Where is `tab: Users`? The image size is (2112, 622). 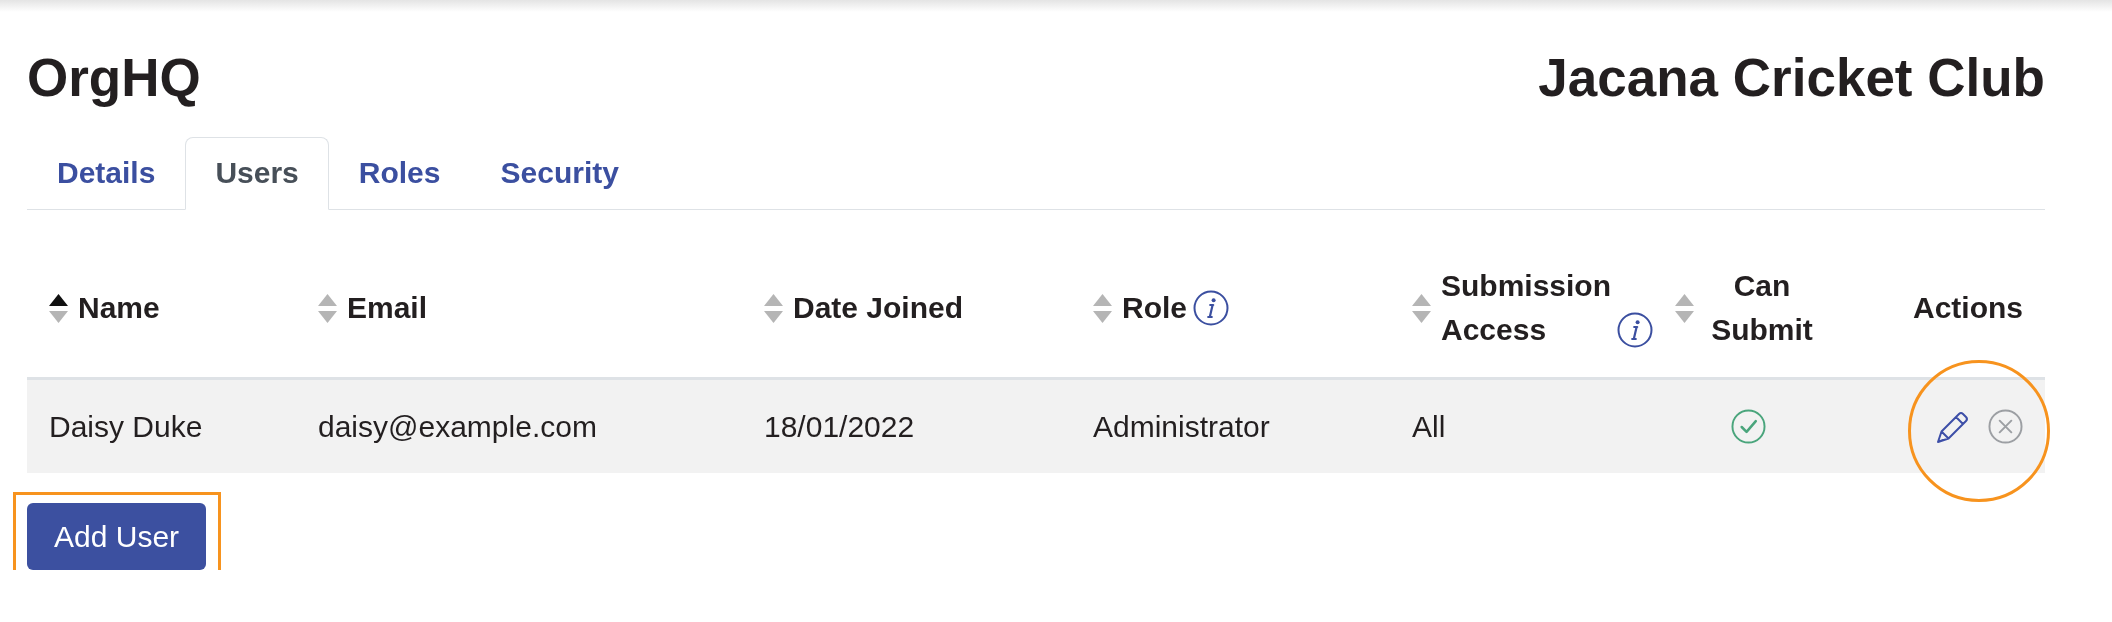 tab: Users is located at coordinates (257, 173).